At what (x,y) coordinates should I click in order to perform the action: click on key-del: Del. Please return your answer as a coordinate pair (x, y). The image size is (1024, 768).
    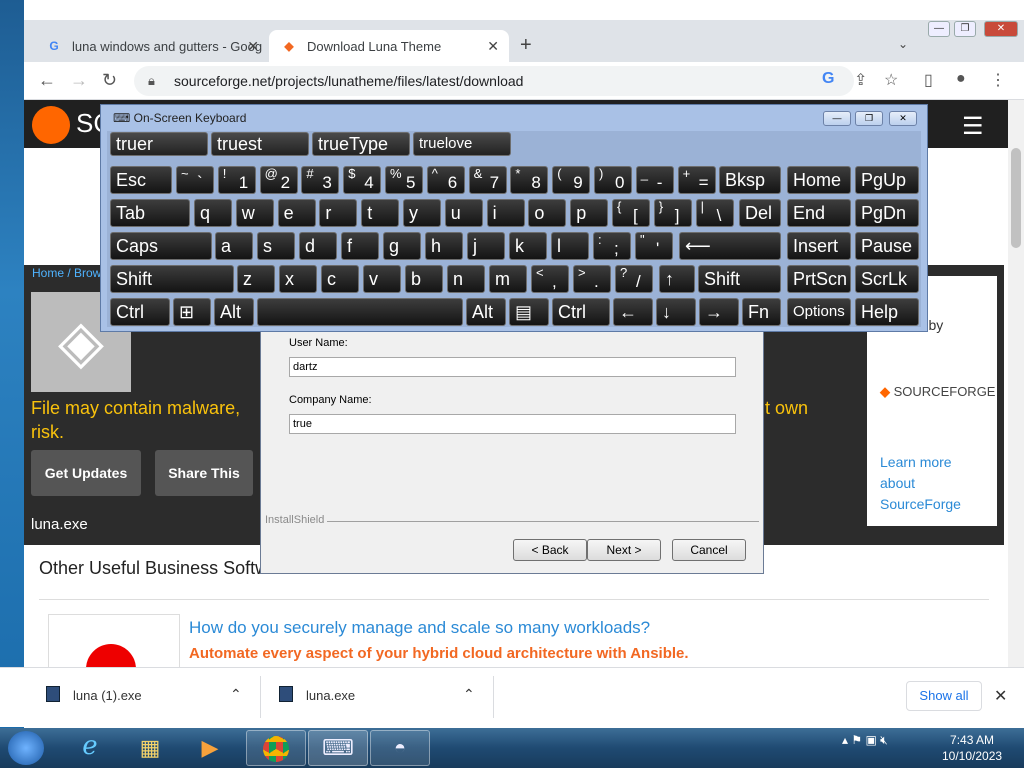
    Looking at the image, I should click on (760, 213).